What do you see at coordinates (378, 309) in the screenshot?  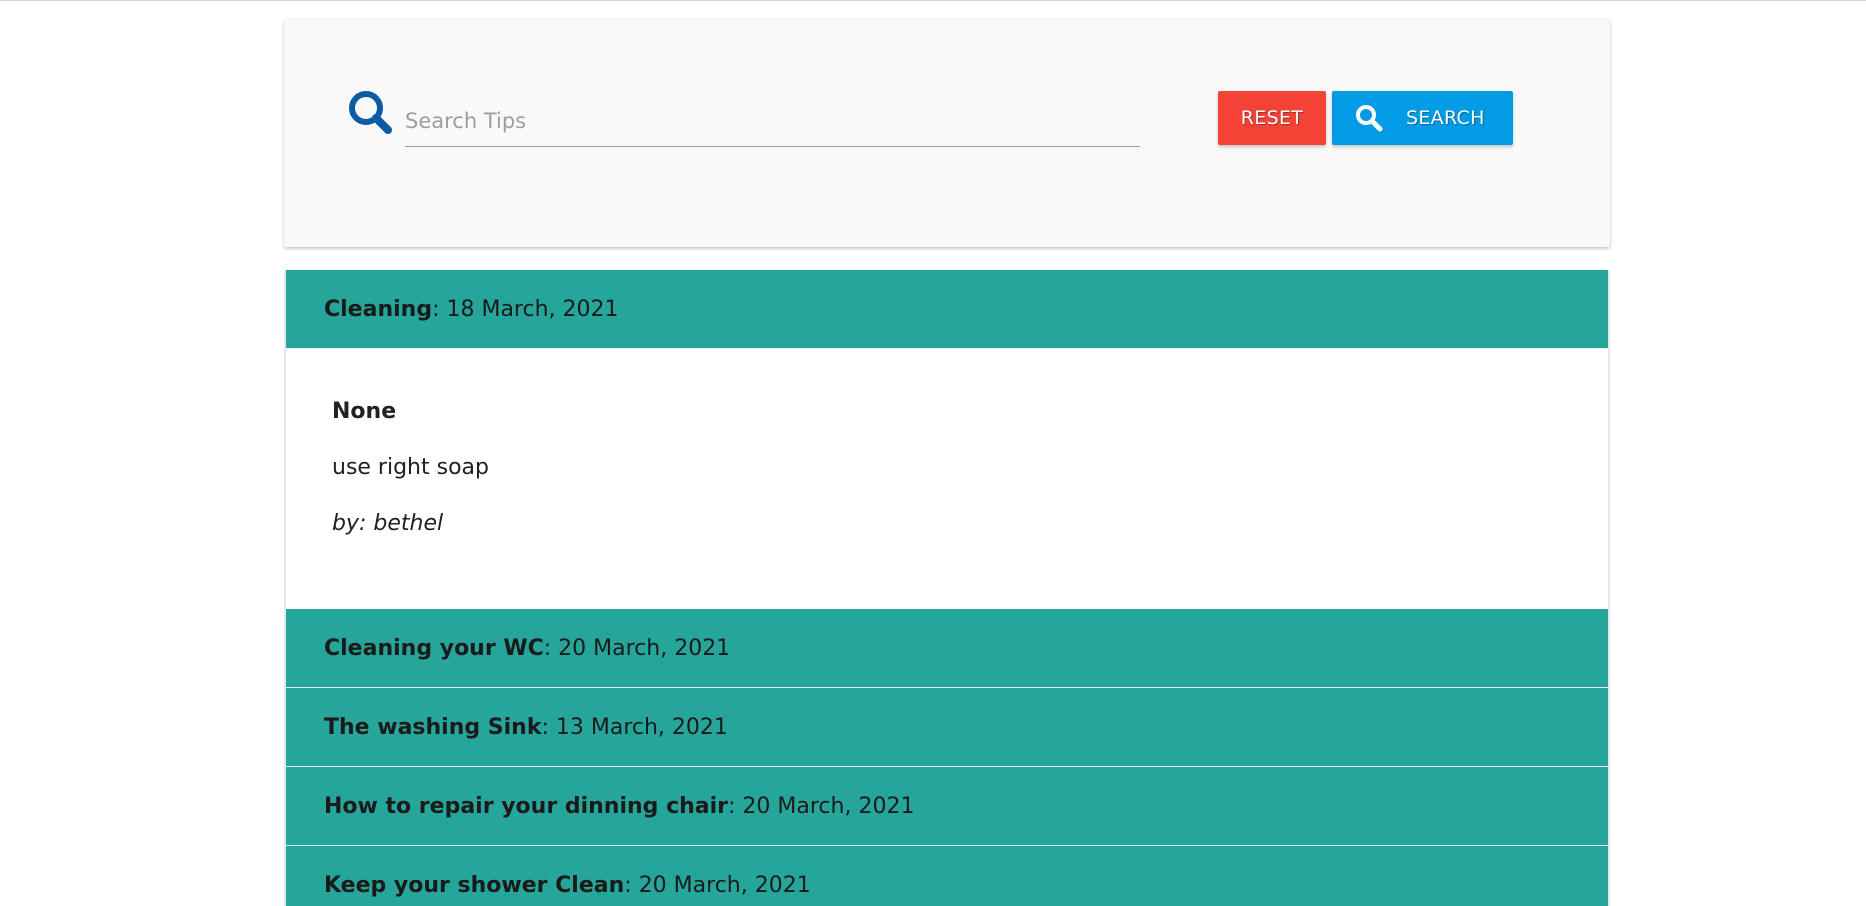 I see `tip-title: Cleaning` at bounding box center [378, 309].